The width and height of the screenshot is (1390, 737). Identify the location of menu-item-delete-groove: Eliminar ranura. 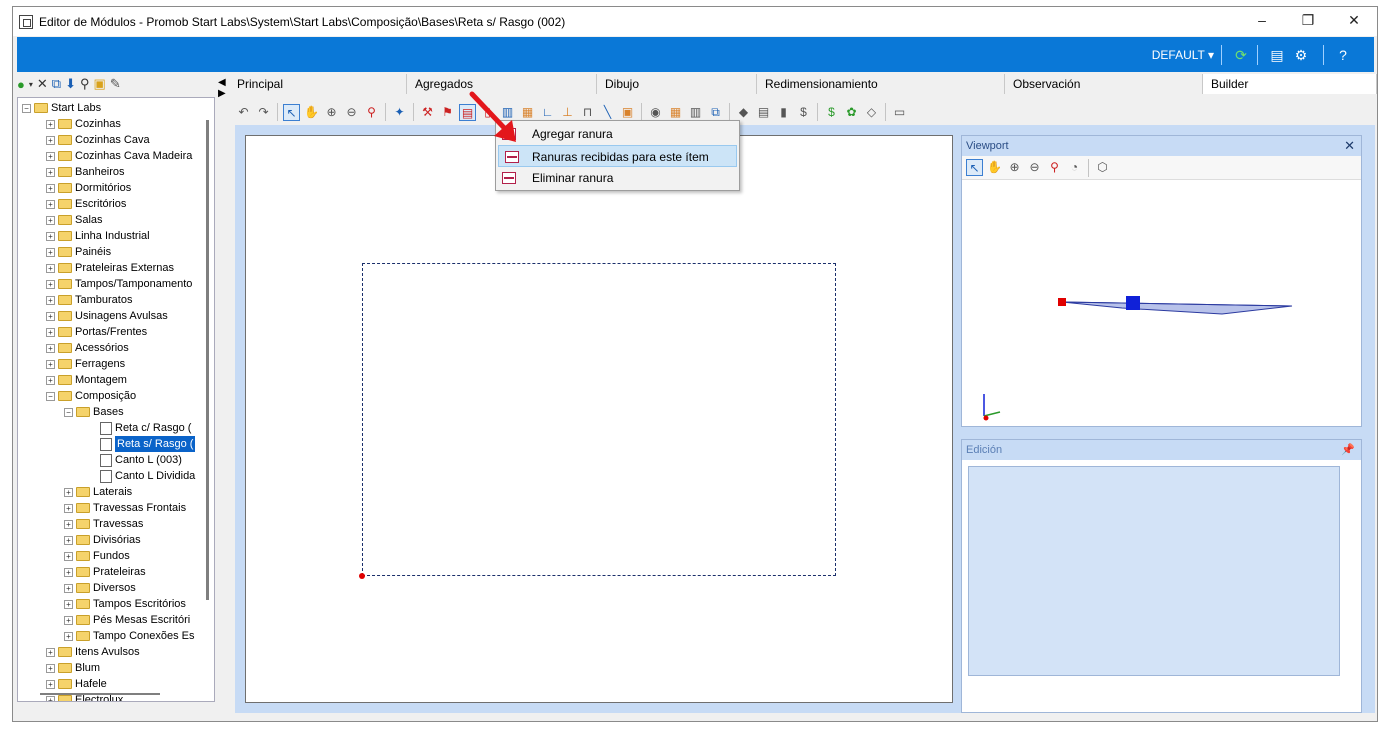
(617, 178).